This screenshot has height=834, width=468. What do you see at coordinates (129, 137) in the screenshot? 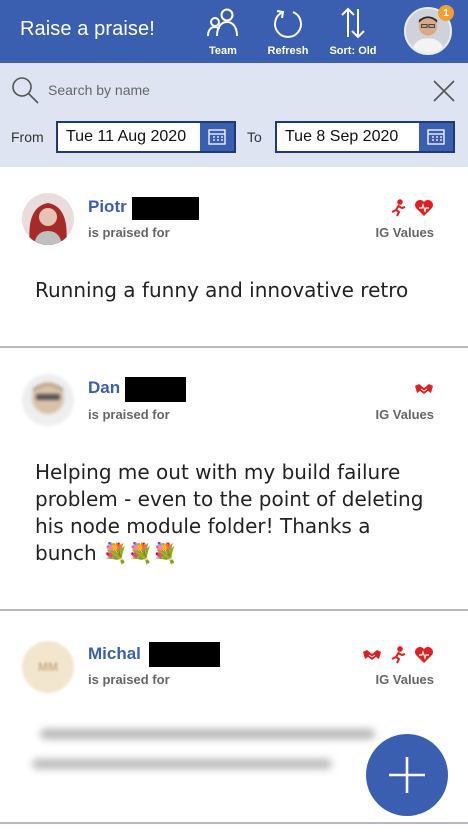
I see `from-date-value: Tue 11 Aug 2020` at bounding box center [129, 137].